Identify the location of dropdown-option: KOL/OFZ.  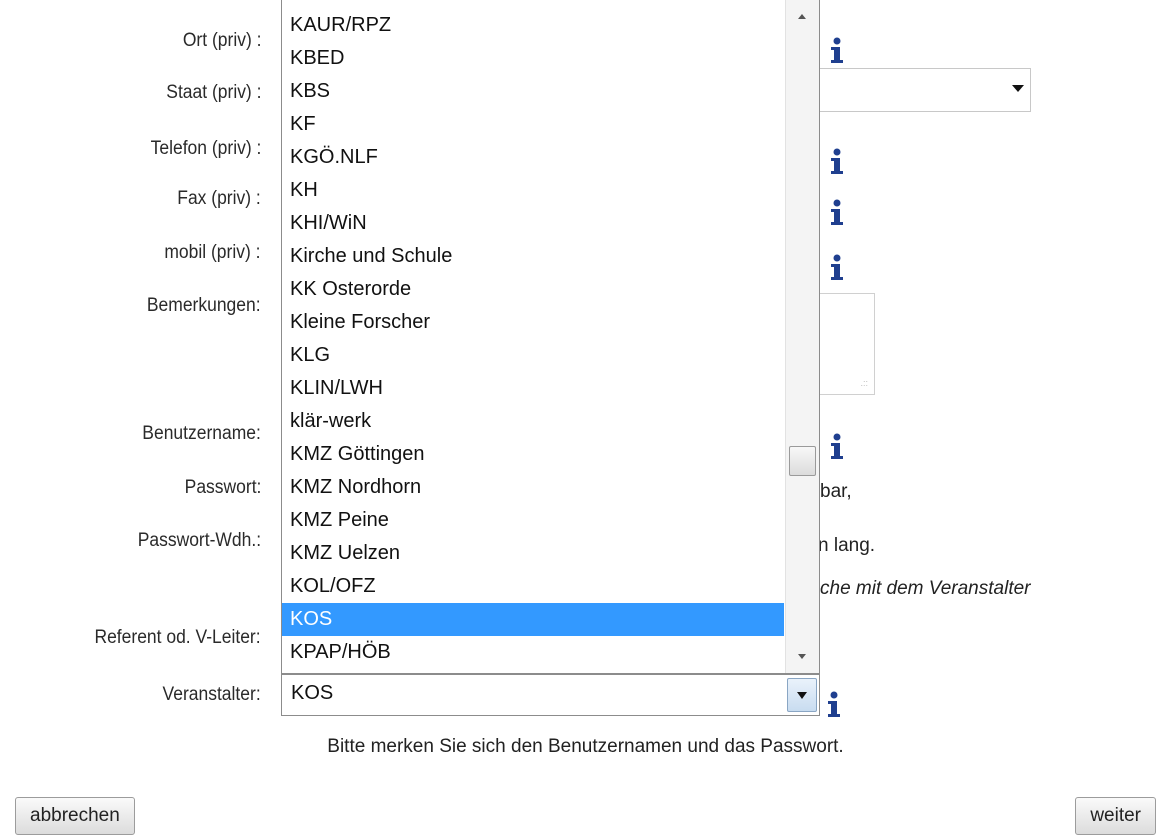
(533, 586).